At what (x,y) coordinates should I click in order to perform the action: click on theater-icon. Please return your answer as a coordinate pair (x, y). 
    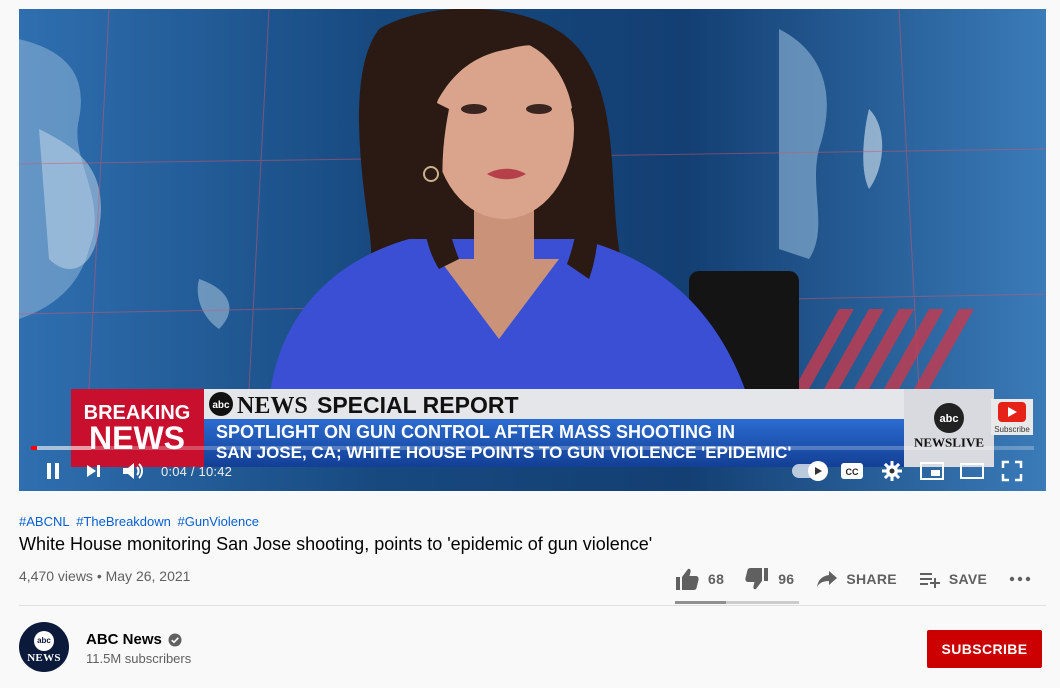
    Looking at the image, I should click on (972, 471).